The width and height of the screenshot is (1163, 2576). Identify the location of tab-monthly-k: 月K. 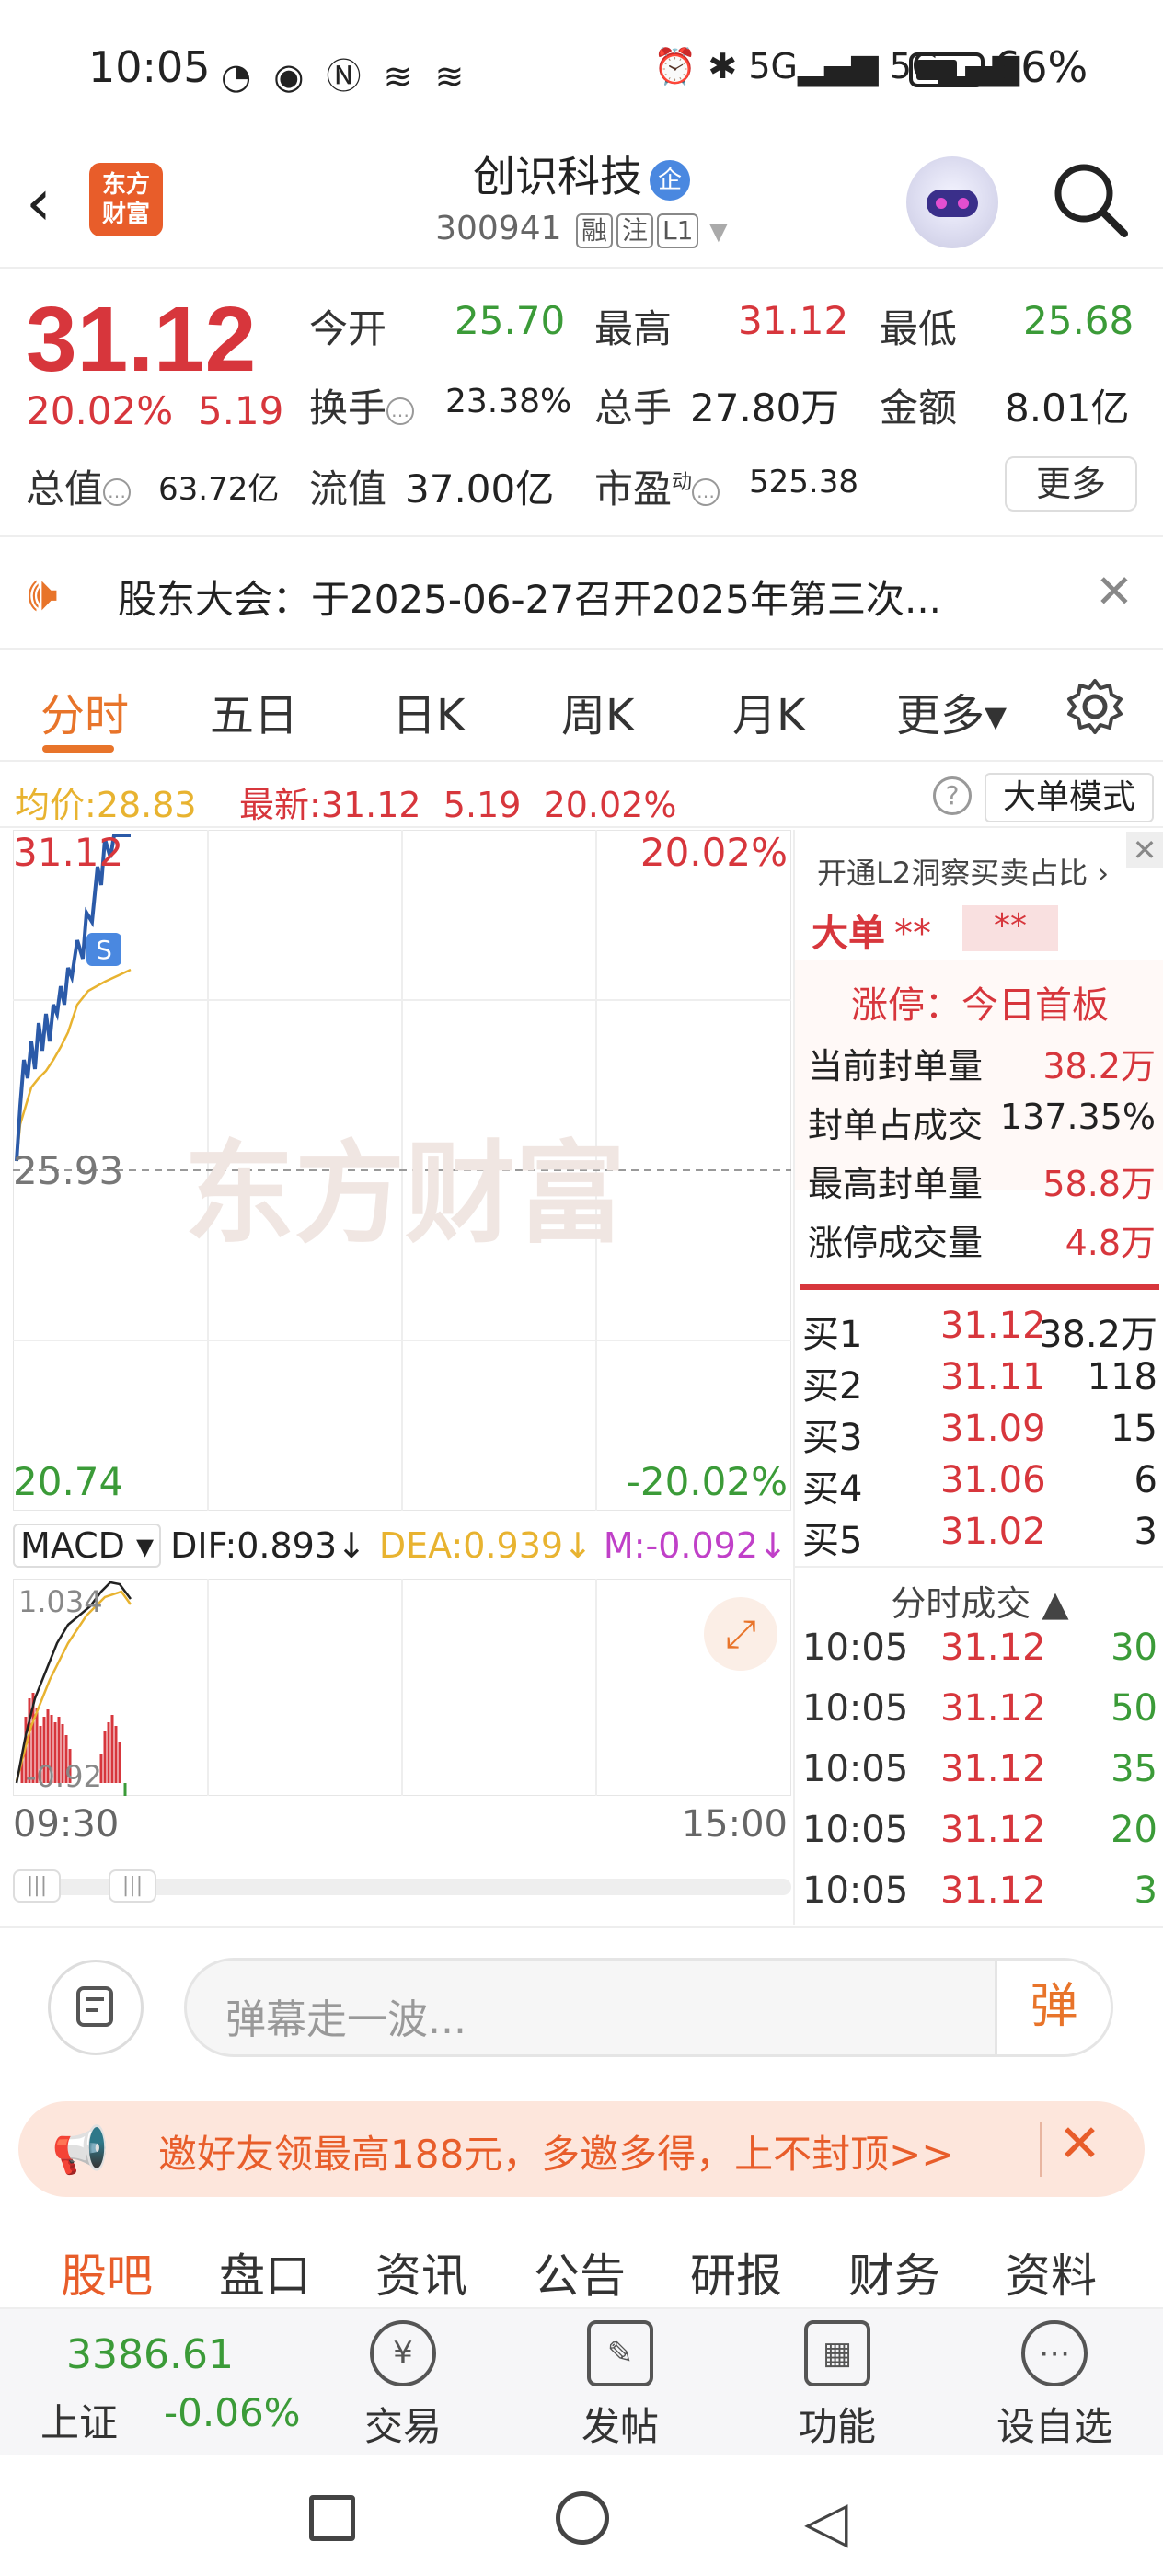
(768, 711).